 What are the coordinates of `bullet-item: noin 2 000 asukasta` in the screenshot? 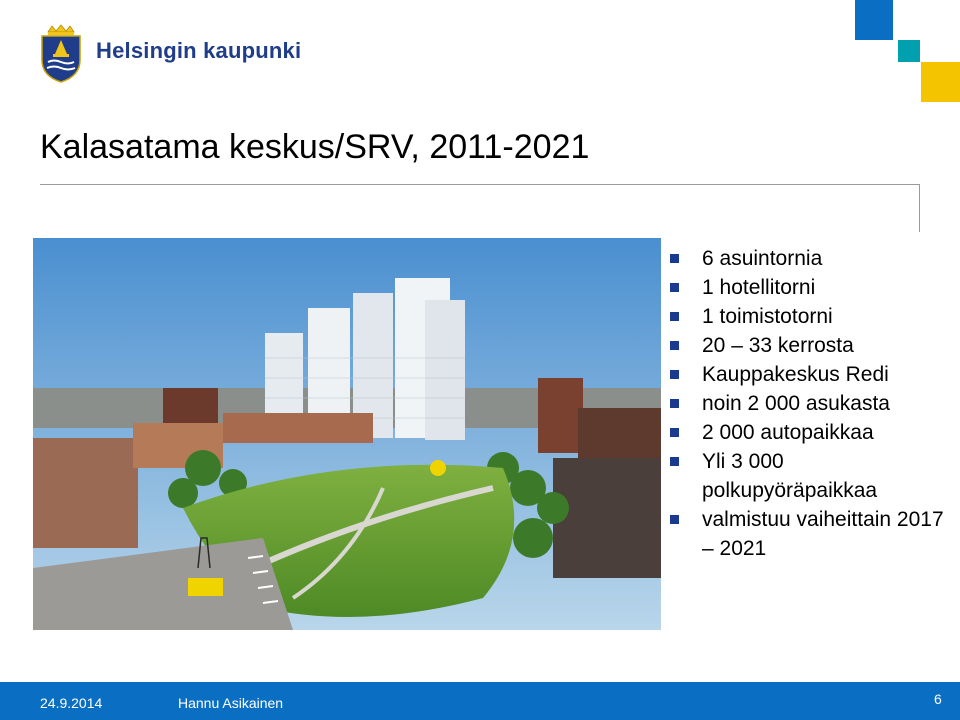 It's located at (812, 403).